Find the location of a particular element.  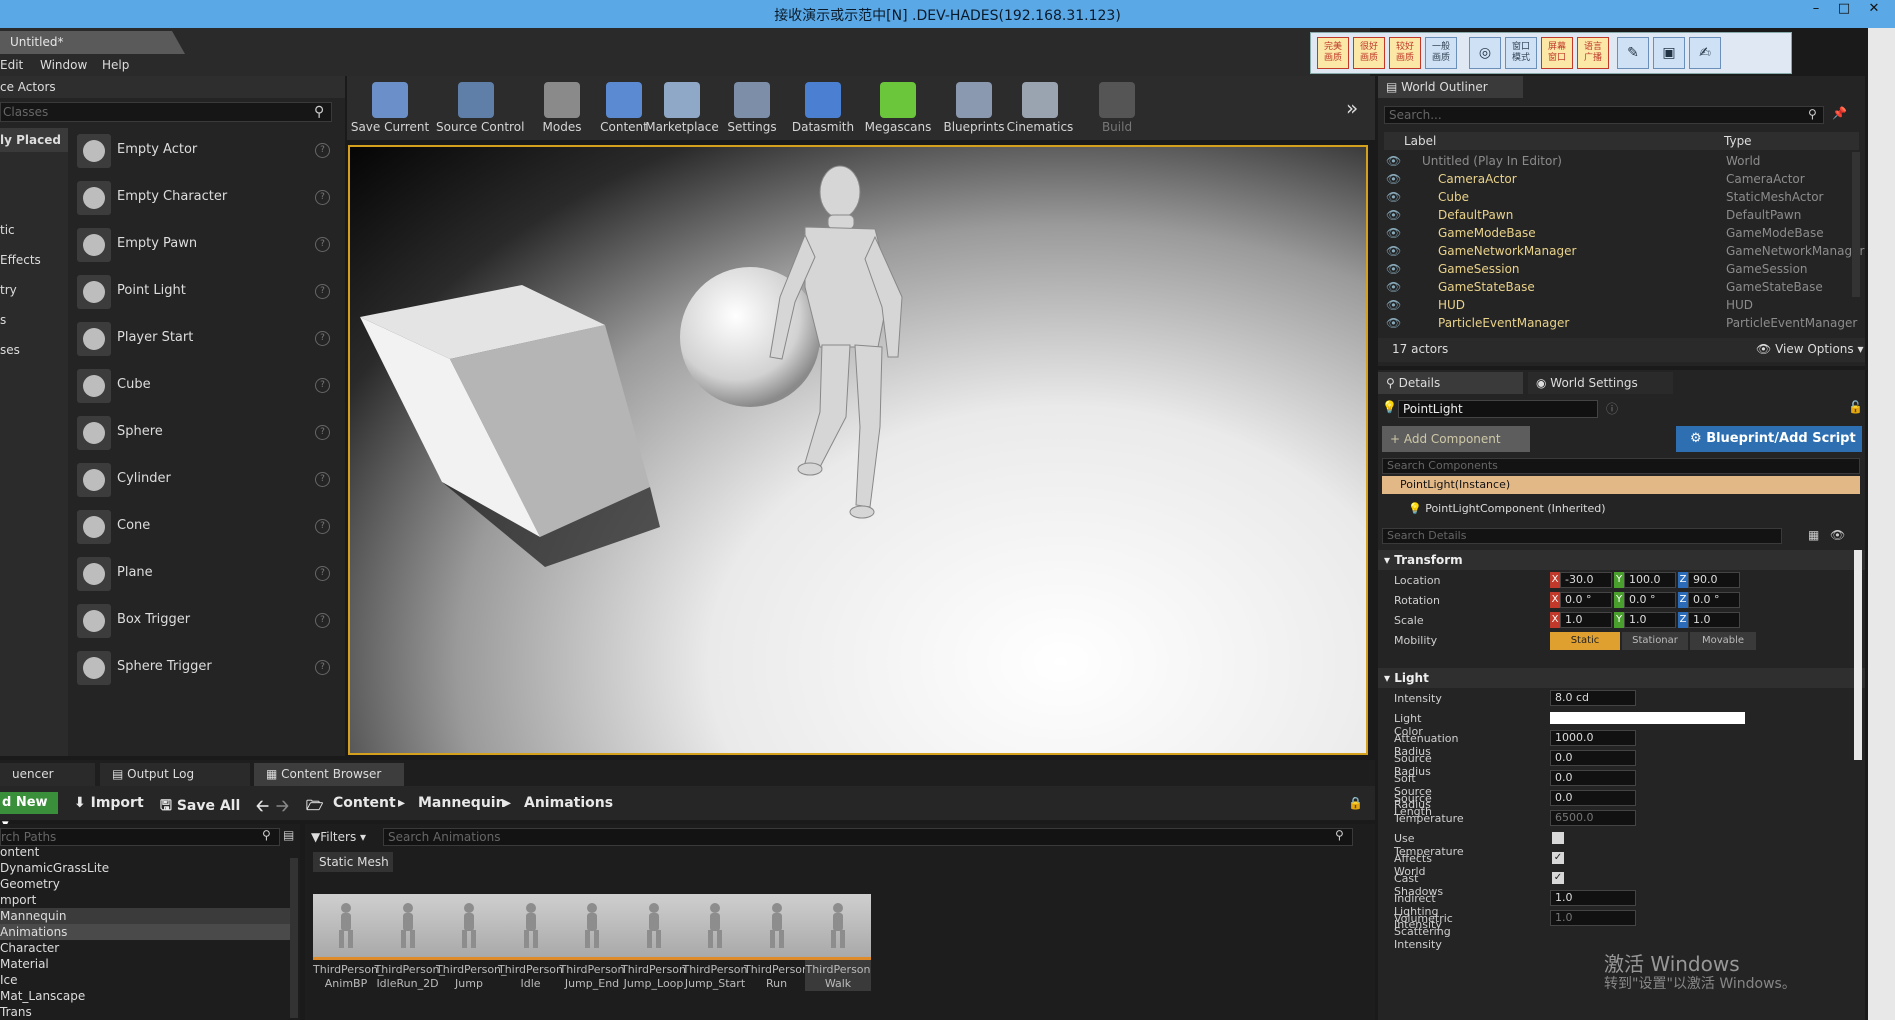

scale-z-field: 1.0 is located at coordinates (1714, 620).